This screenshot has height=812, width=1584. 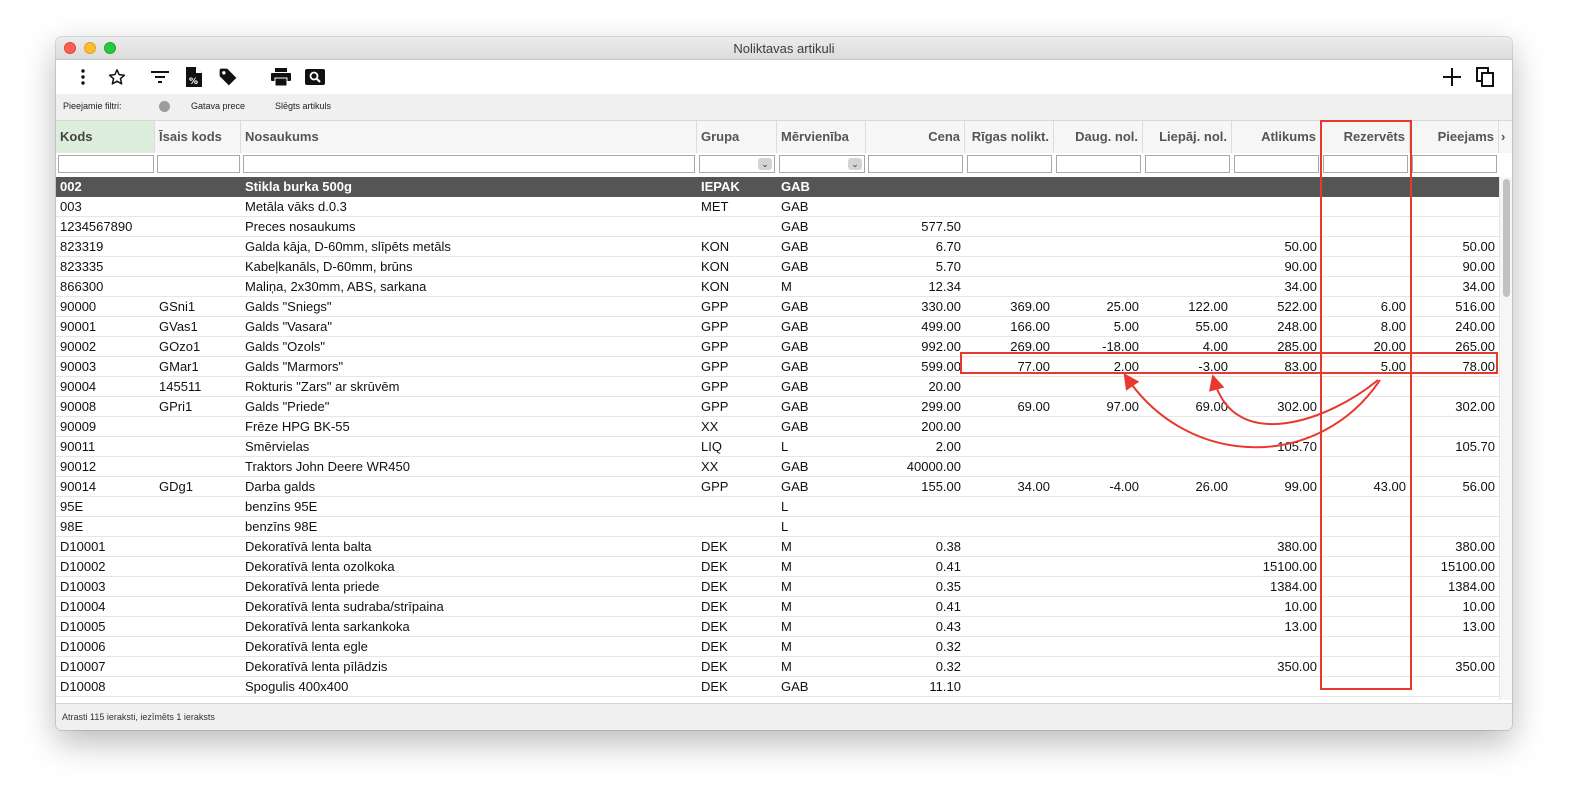 I want to click on cell-nosaukums: Galds "Sniegs", so click(x=288, y=306).